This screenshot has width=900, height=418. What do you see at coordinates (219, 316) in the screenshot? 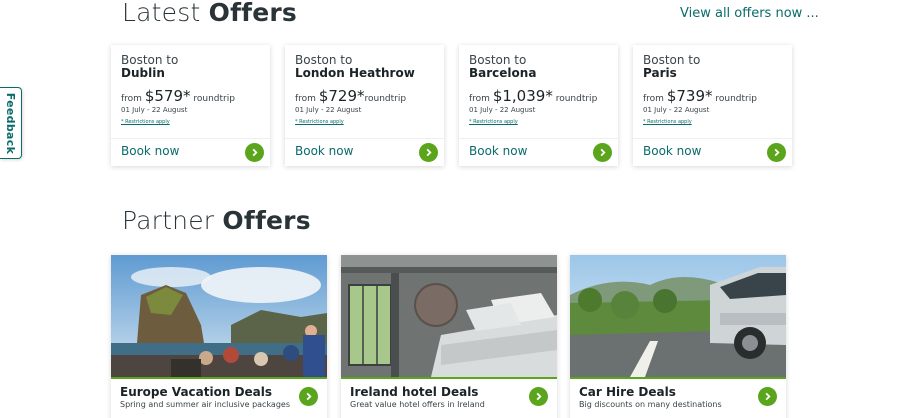
I see `cliffs-boat-photo` at bounding box center [219, 316].